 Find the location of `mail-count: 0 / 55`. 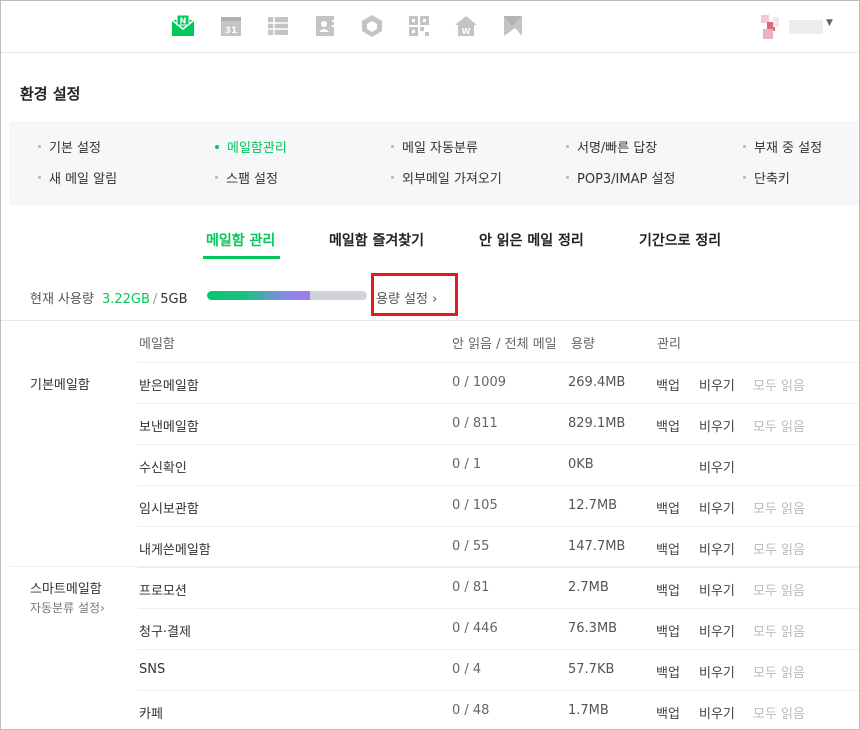

mail-count: 0 / 55 is located at coordinates (471, 546).